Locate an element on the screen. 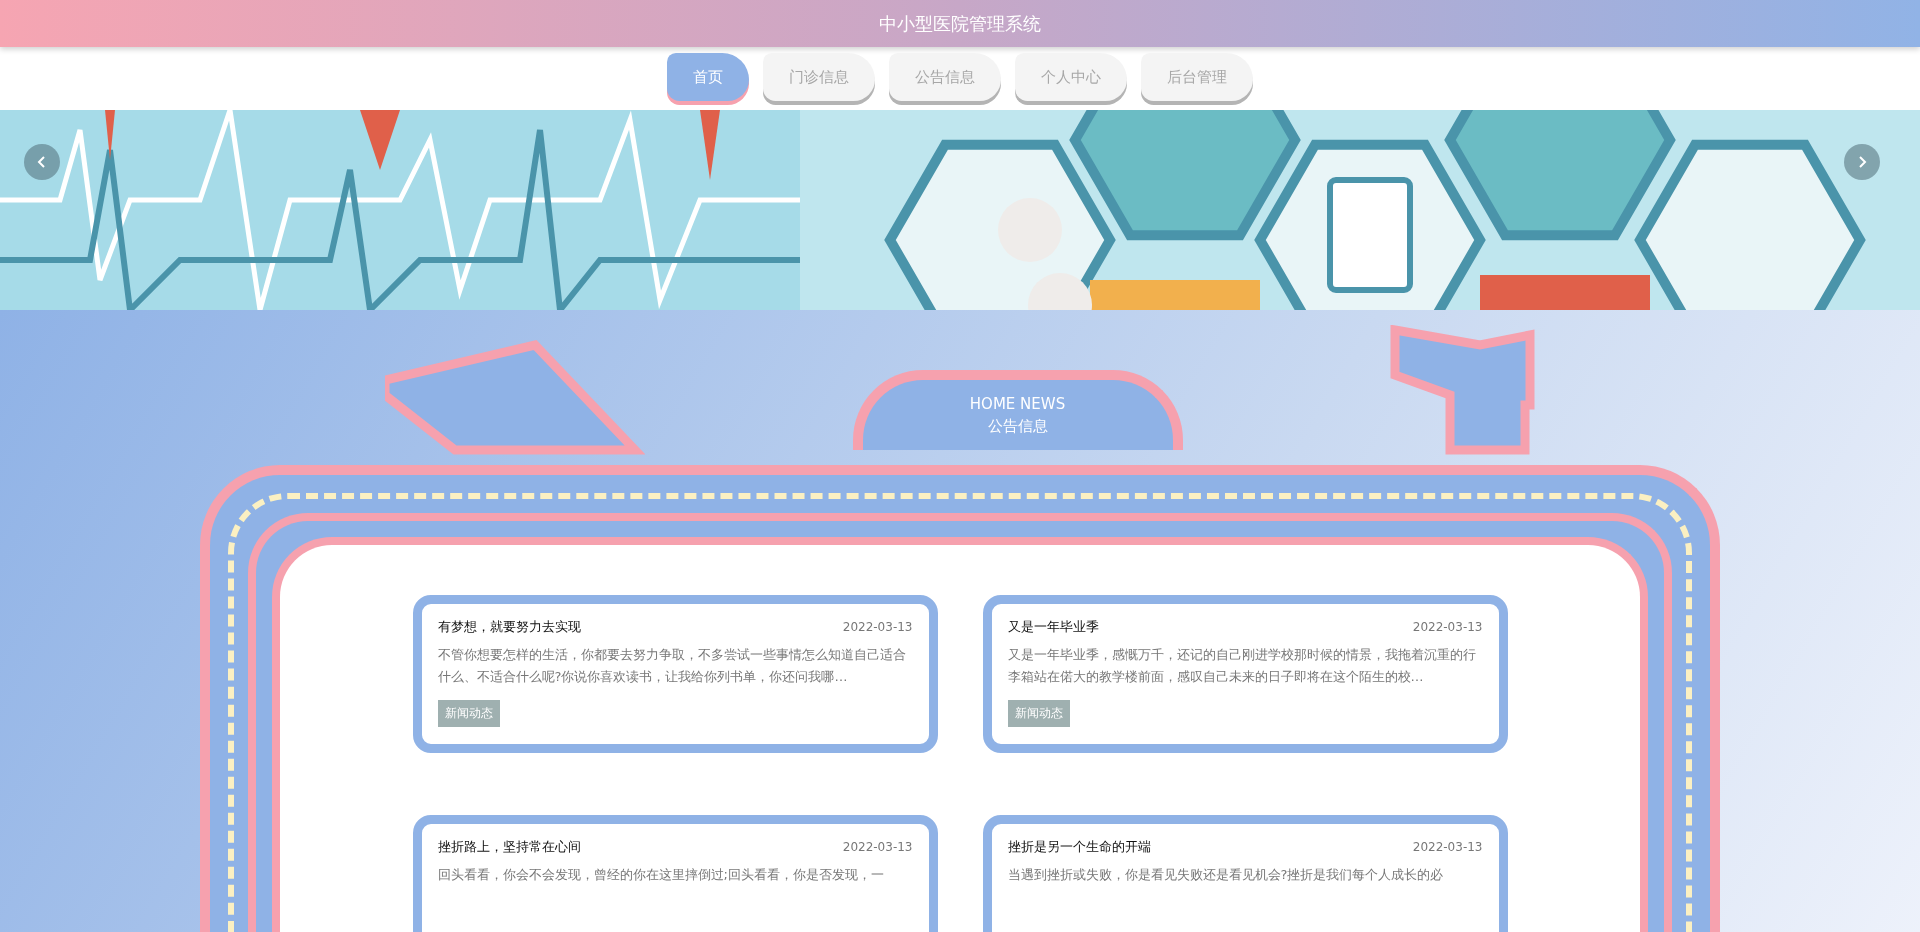  news-title: 又是一年毕业季 is located at coordinates (1053, 627).